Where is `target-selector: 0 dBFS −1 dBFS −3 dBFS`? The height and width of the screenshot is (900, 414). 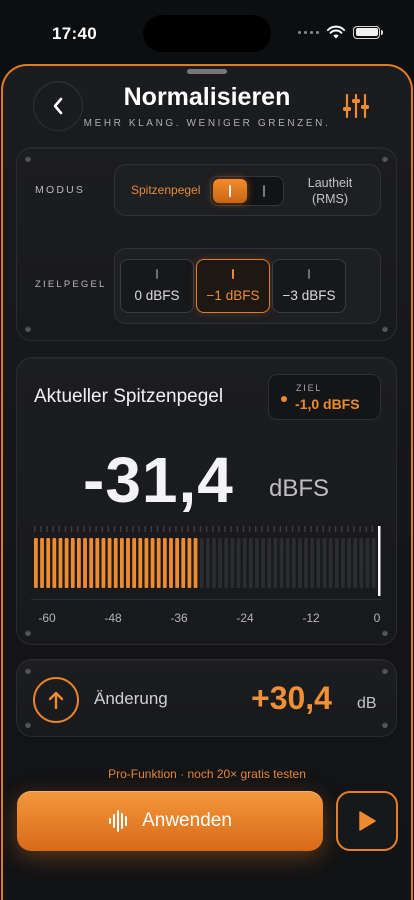 target-selector: 0 dBFS −1 dBFS −3 dBFS is located at coordinates (247, 286).